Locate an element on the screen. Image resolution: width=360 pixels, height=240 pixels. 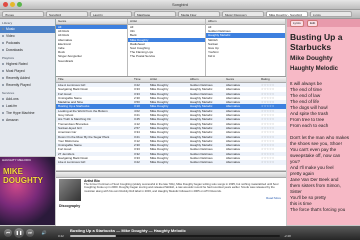
tab-item: Media Flow is located at coordinates (199, 14).